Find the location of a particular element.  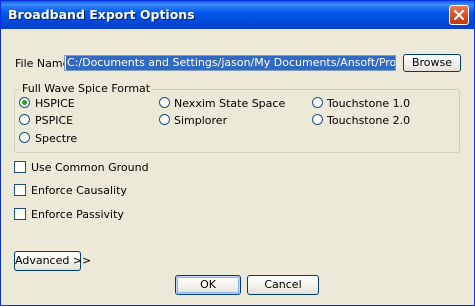

close-button is located at coordinates (459, 15).